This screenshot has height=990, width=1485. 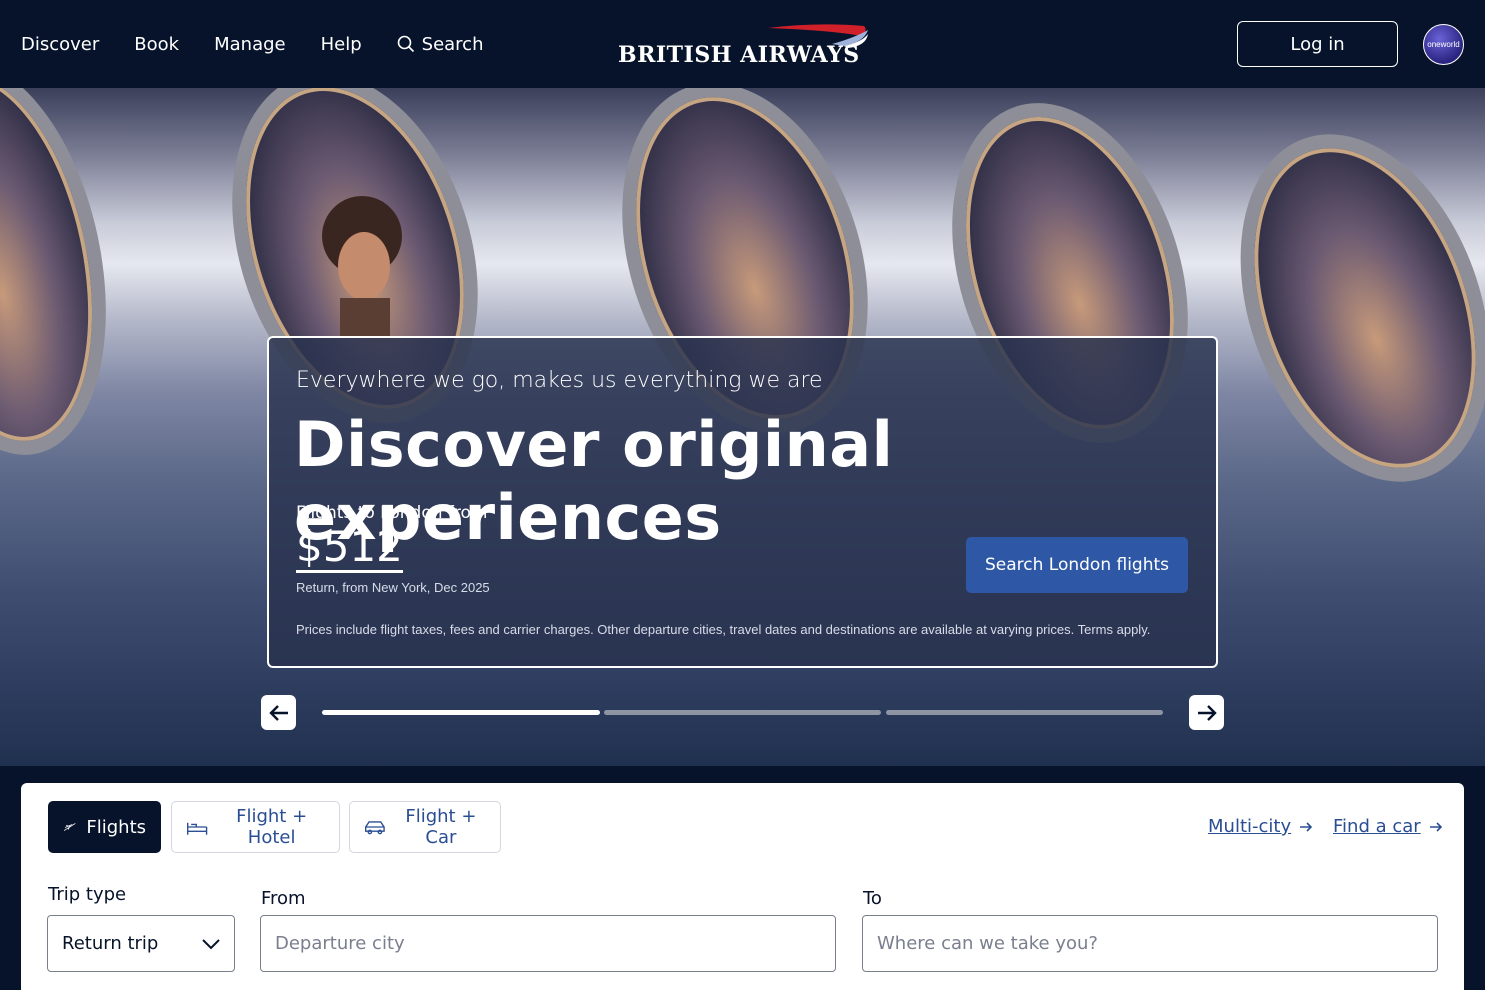 What do you see at coordinates (340, 943) in the screenshot?
I see `from-placeholder: Departure city` at bounding box center [340, 943].